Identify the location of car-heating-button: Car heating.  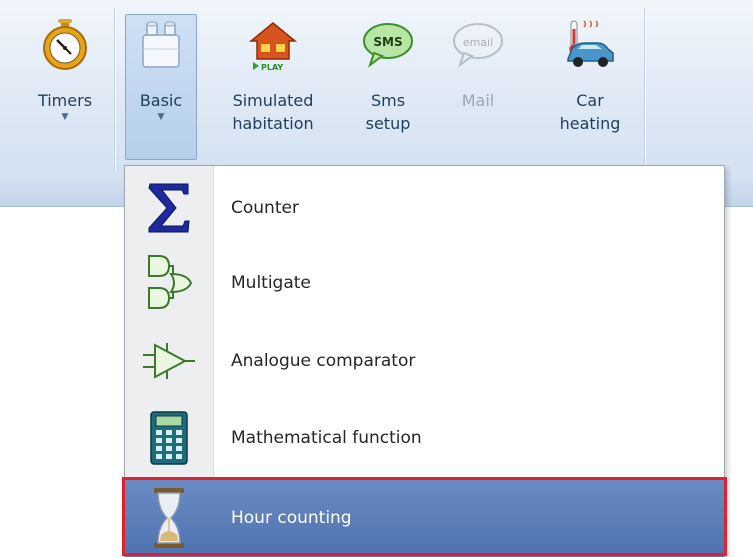
(590, 87).